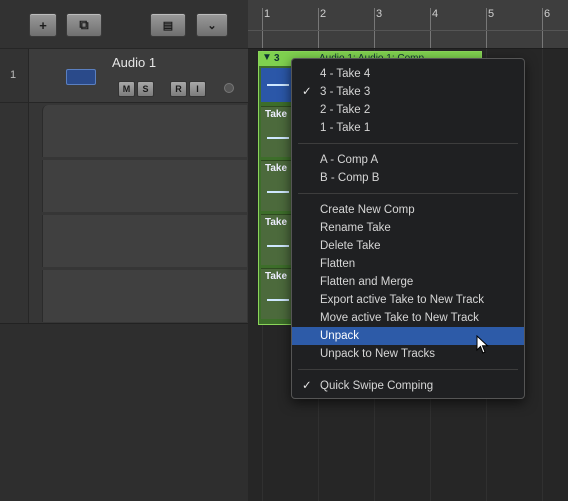  I want to click on mouse-pointer-icon, so click(482, 344).